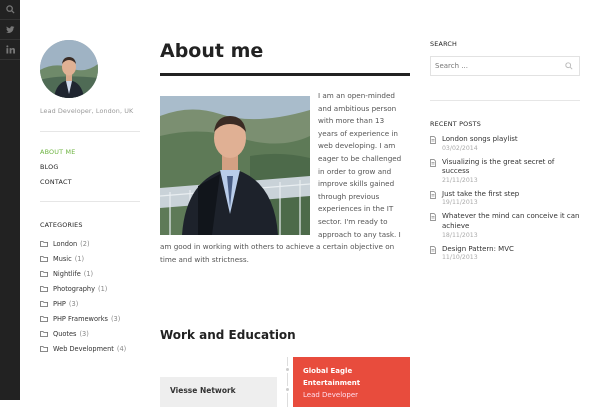 The image size is (600, 407). Describe the element at coordinates (90, 185) in the screenshot. I see `nav-item-contact: CONTACT` at that location.